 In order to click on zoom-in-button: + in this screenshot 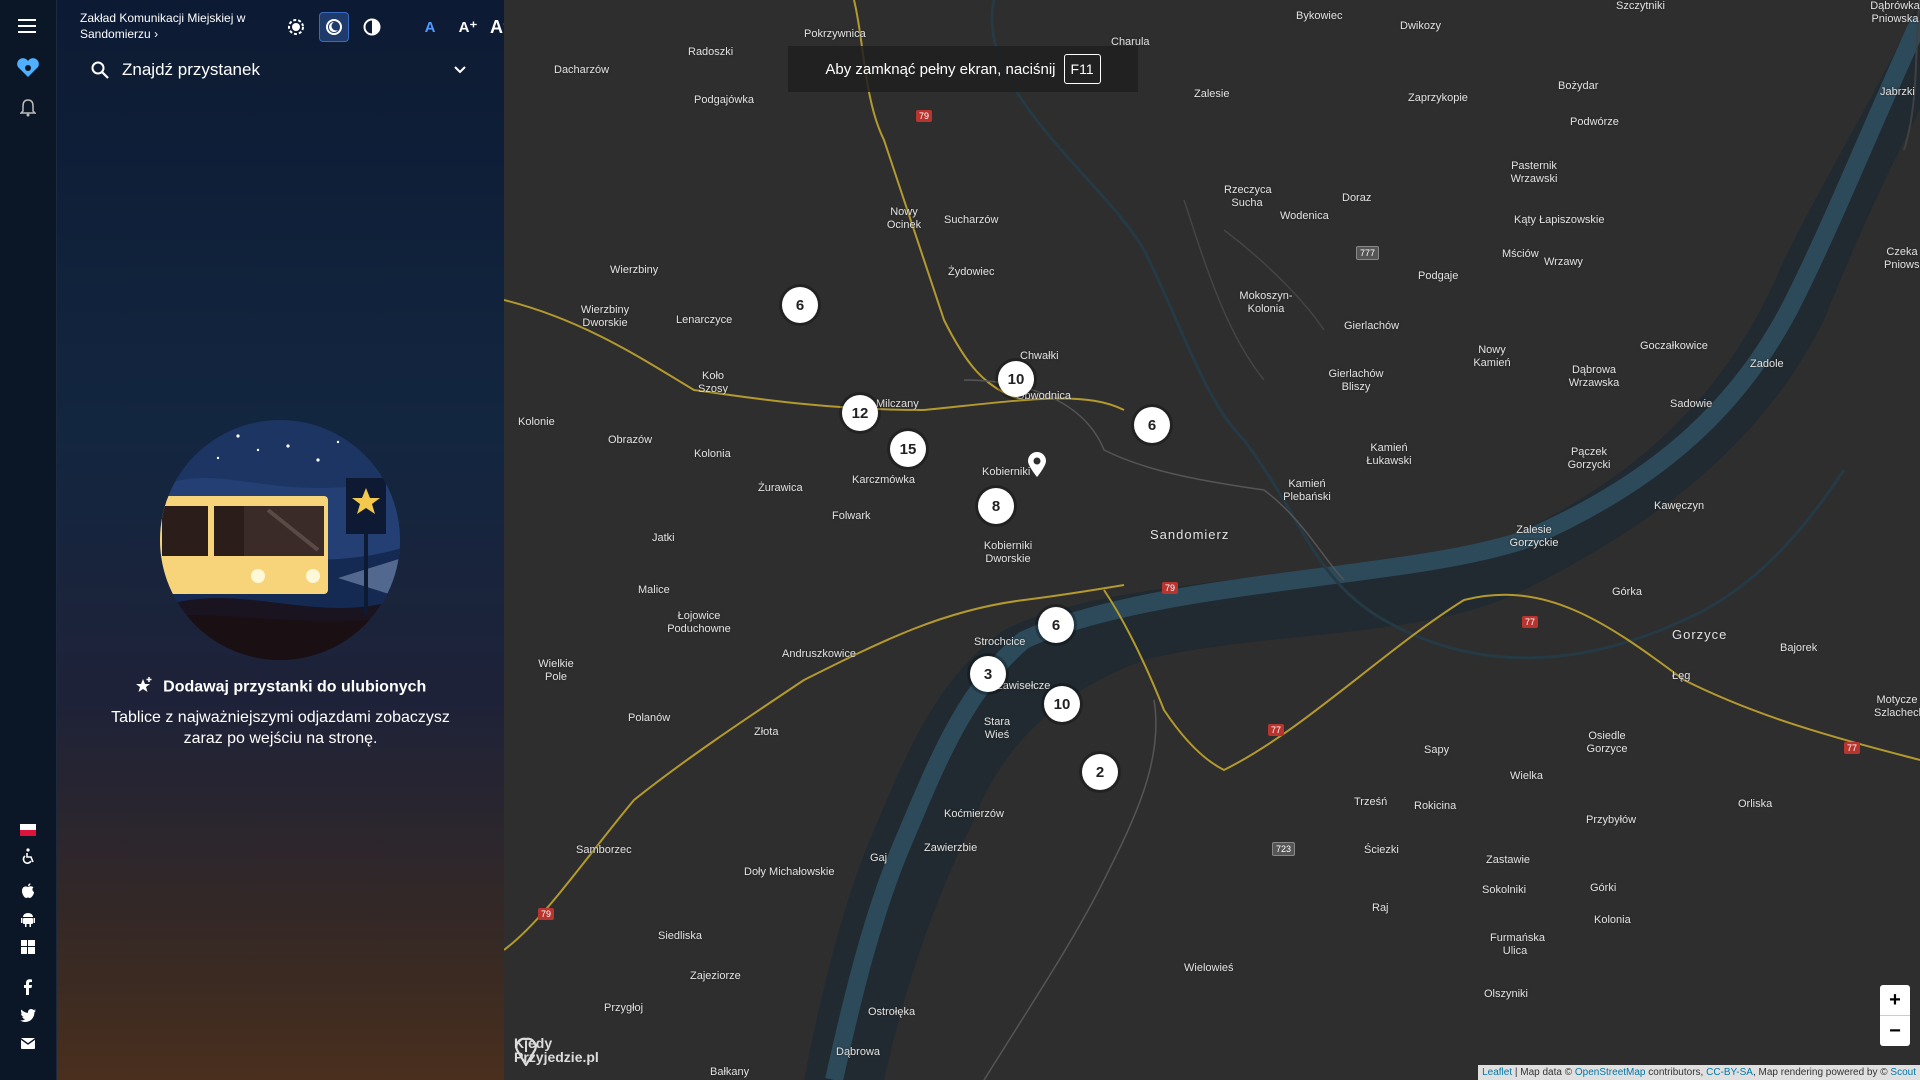, I will do `click(1895, 1000)`.